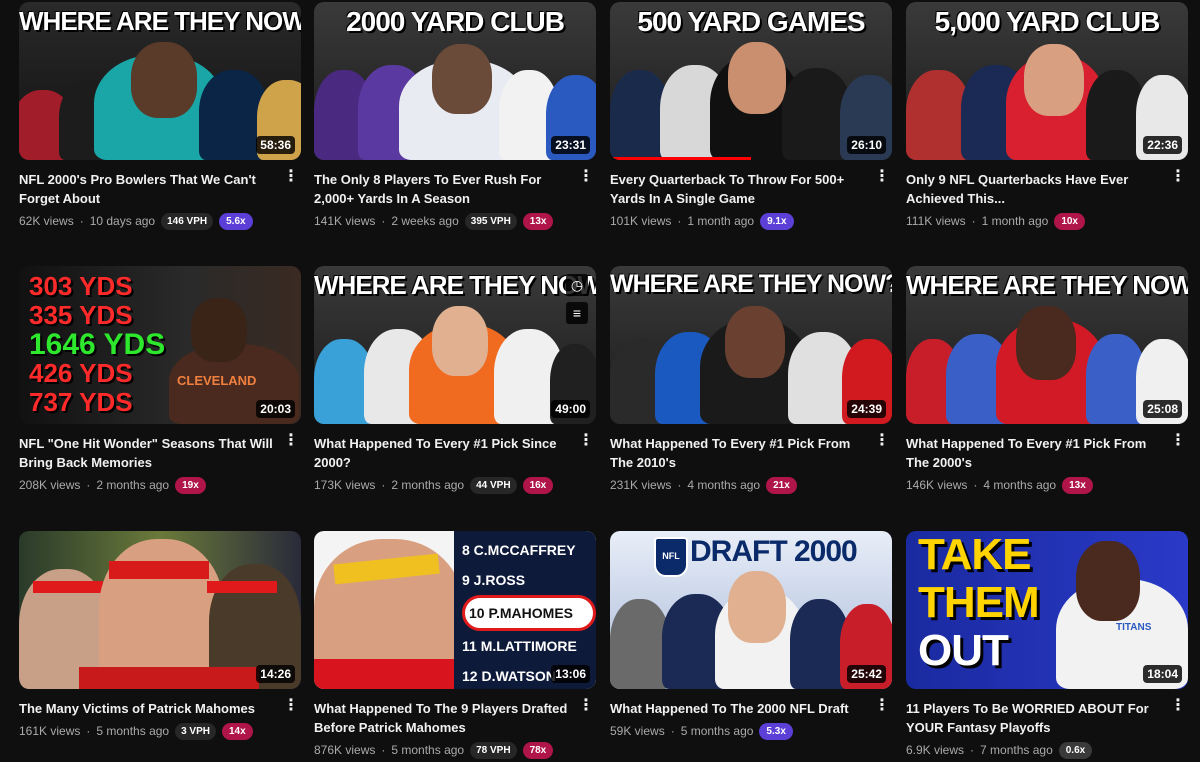 This screenshot has width=1200, height=762. I want to click on view-count: 59K views, so click(637, 731).